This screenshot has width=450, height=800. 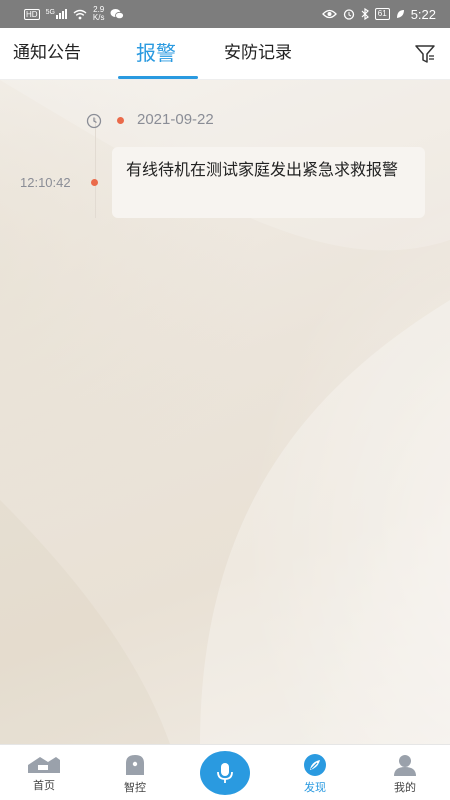 What do you see at coordinates (329, 14) in the screenshot?
I see `eye-icon` at bounding box center [329, 14].